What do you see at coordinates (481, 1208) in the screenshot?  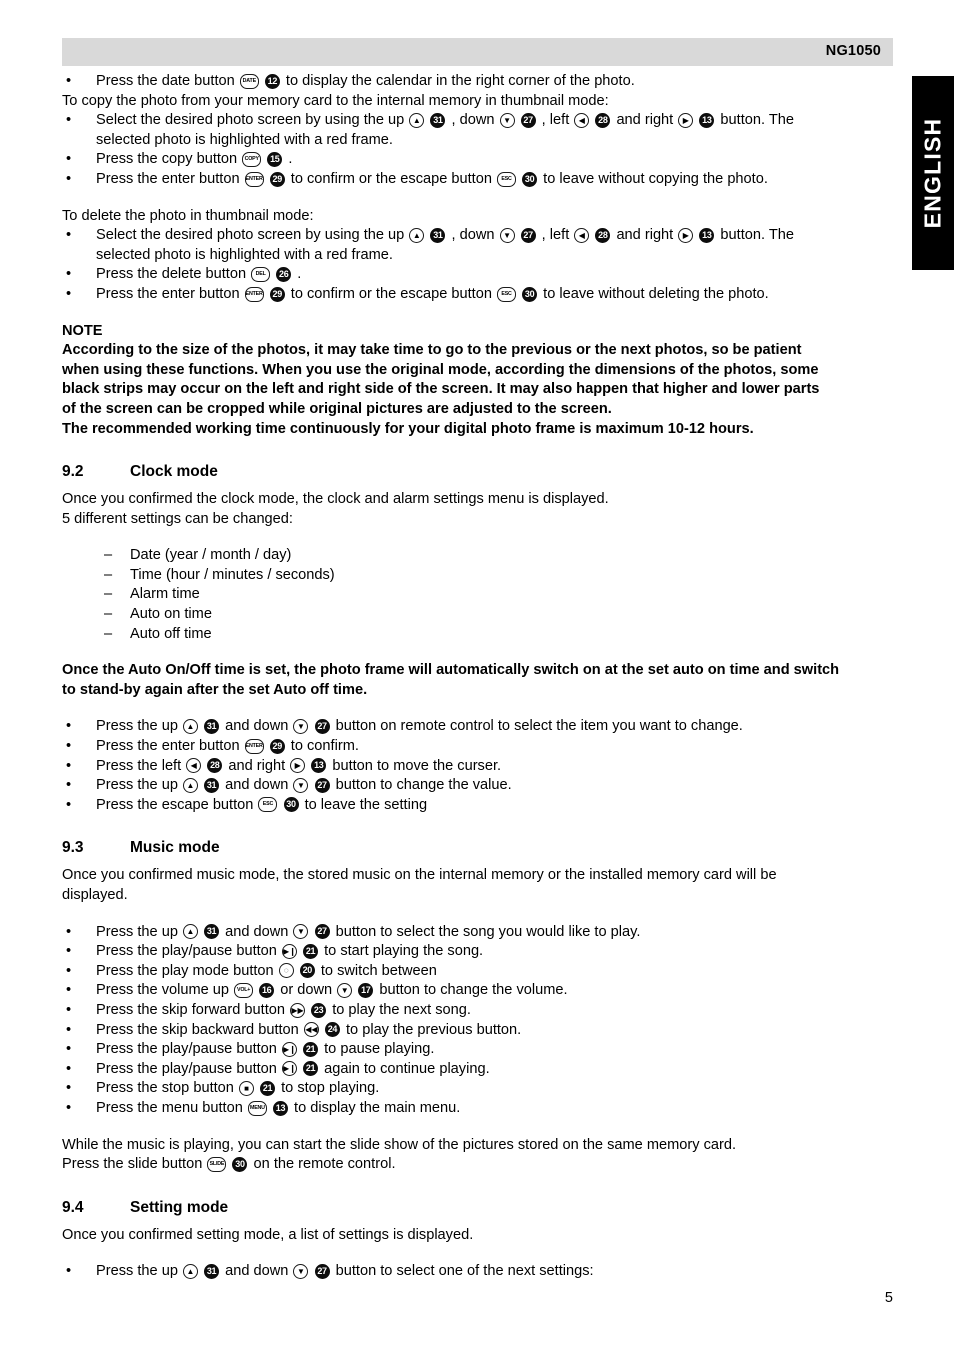 I see `section-heading-9-4: 9.4 Setting mode` at bounding box center [481, 1208].